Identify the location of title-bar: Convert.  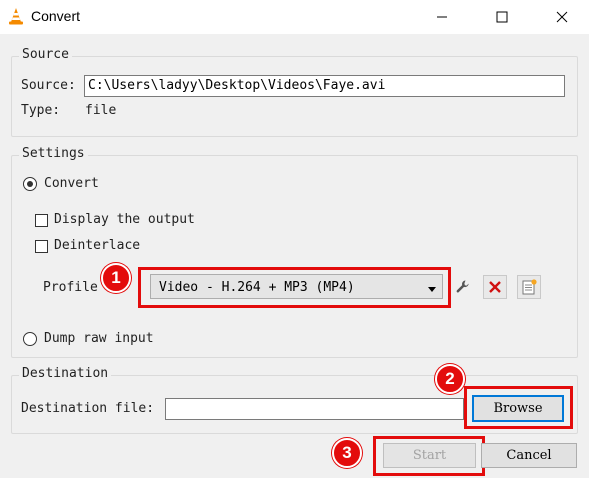
(294, 17).